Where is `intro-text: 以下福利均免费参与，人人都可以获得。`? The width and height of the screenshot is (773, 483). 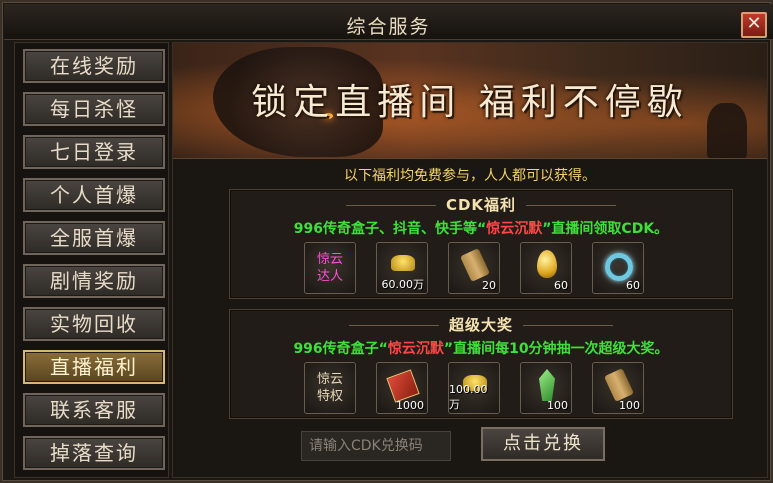 intro-text: 以下福利均免费参与，人人都可以获得。 is located at coordinates (470, 176).